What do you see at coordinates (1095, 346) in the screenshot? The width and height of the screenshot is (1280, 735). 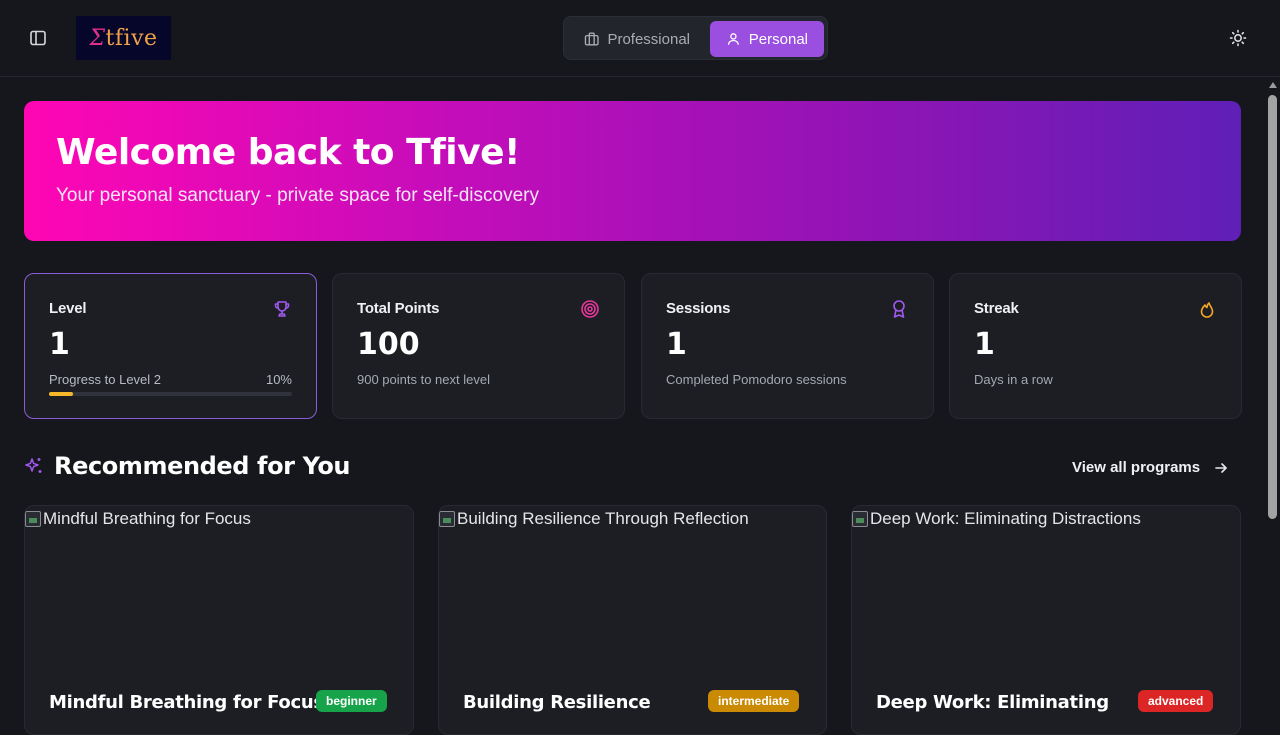 I see `stat-card-streak: Streak 1 Days in a row` at bounding box center [1095, 346].